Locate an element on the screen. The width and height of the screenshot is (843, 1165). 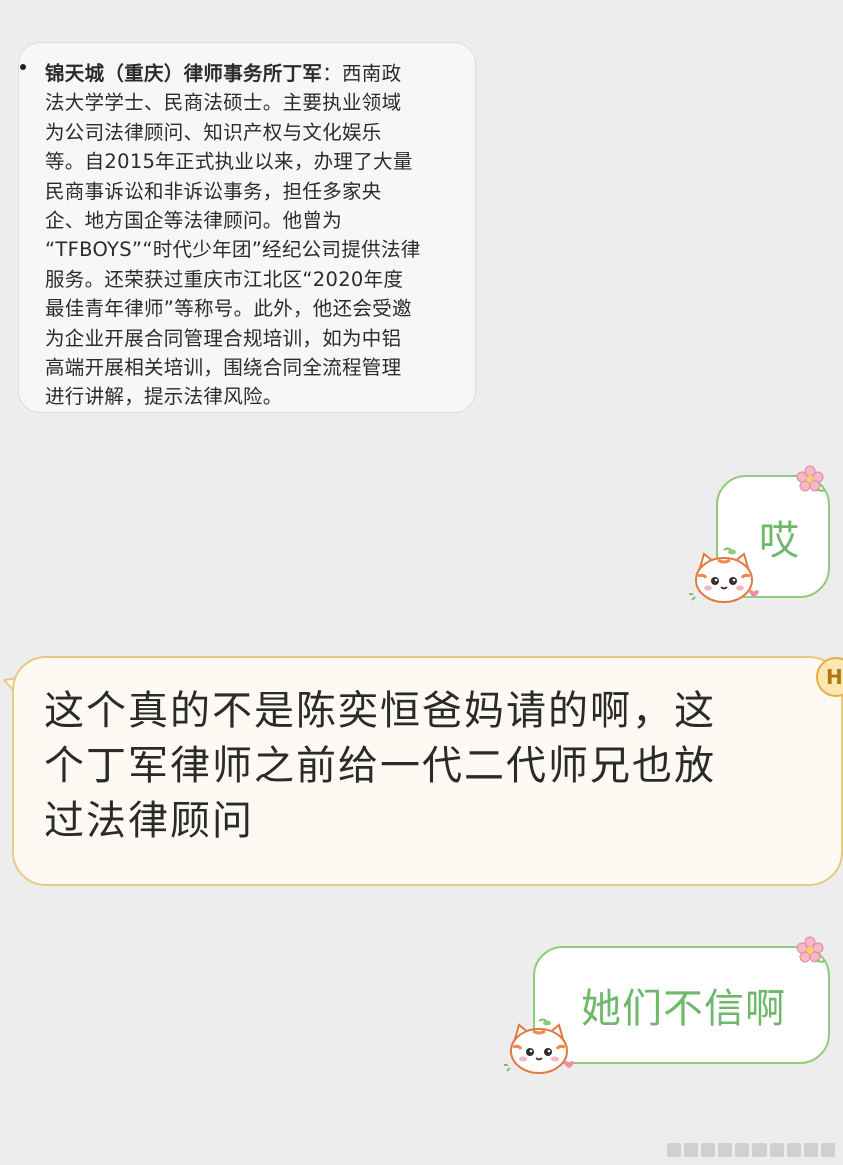
info-line: 进行讲解，提示法律风险。 is located at coordinates (164, 397).